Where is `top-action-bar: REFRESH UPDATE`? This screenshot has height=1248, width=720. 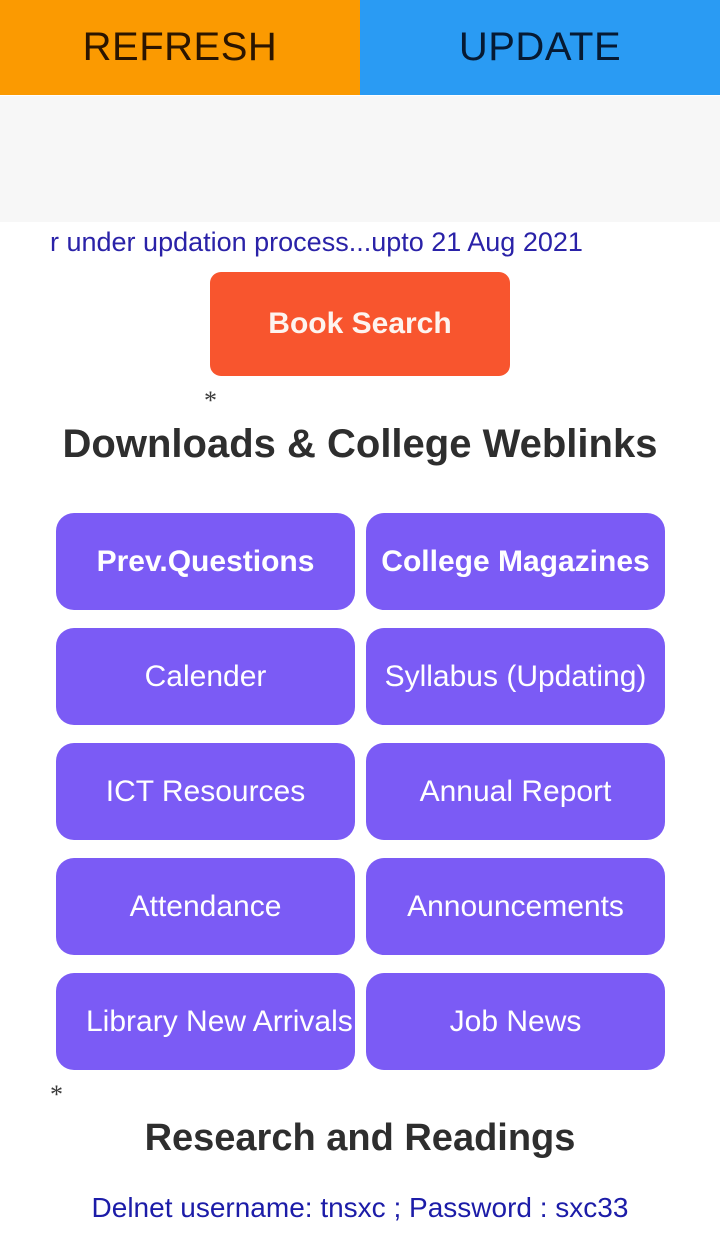 top-action-bar: REFRESH UPDATE is located at coordinates (360, 47).